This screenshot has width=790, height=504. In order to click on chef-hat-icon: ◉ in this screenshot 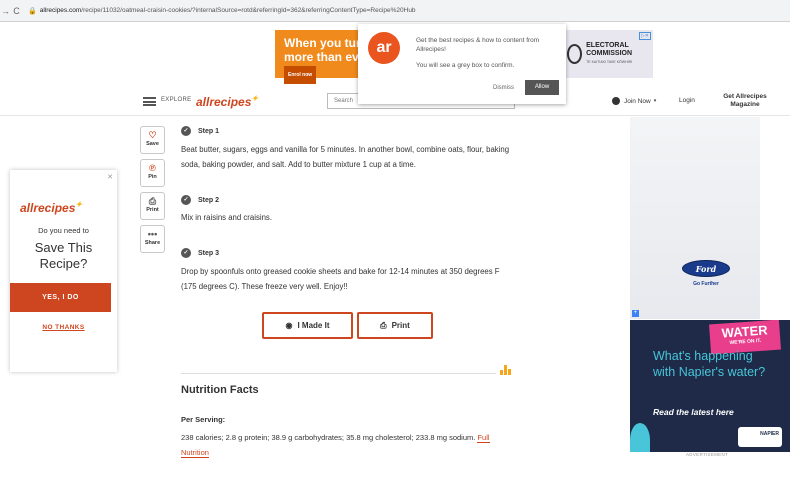, I will do `click(289, 325)`.